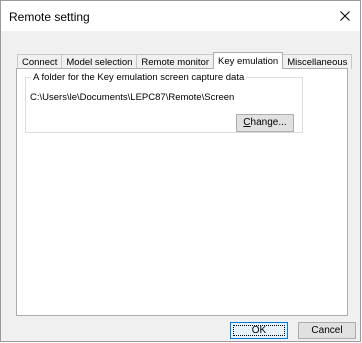 The height and width of the screenshot is (343, 362). Describe the element at coordinates (327, 330) in the screenshot. I see `cancel-button: Cancel` at that location.